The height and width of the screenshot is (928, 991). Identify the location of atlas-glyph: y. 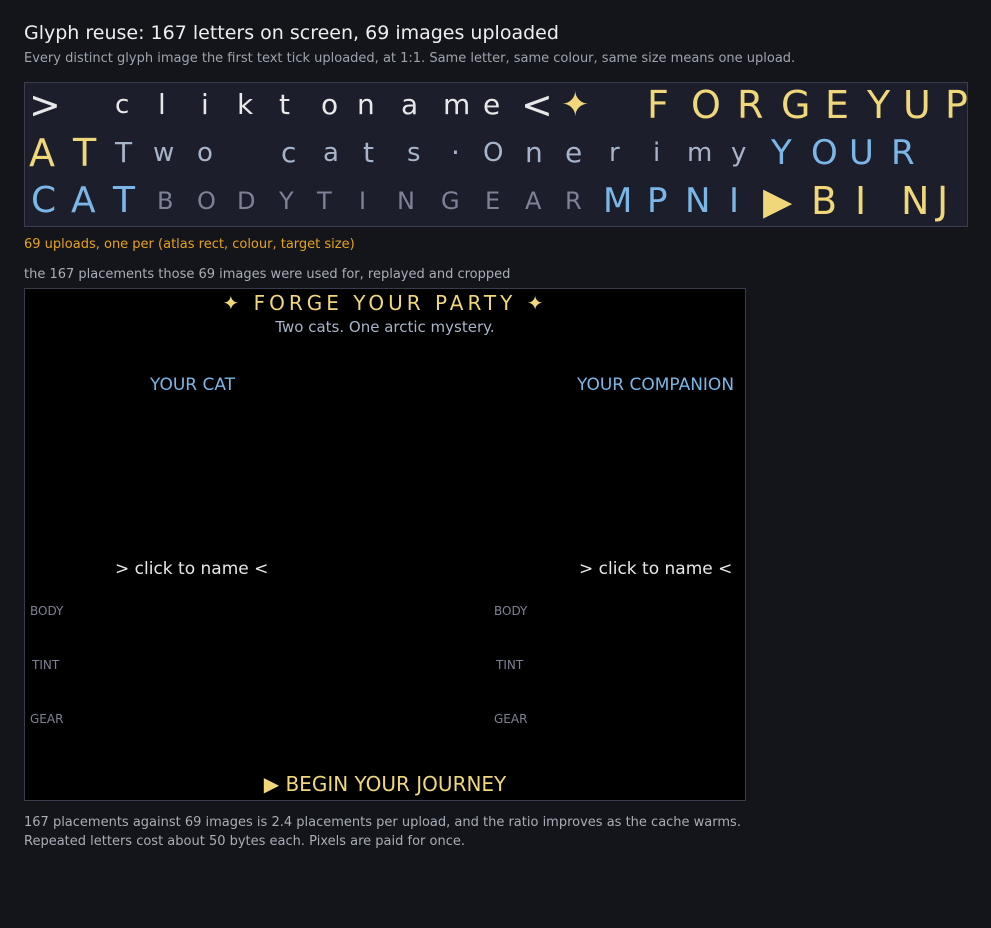
(739, 153).